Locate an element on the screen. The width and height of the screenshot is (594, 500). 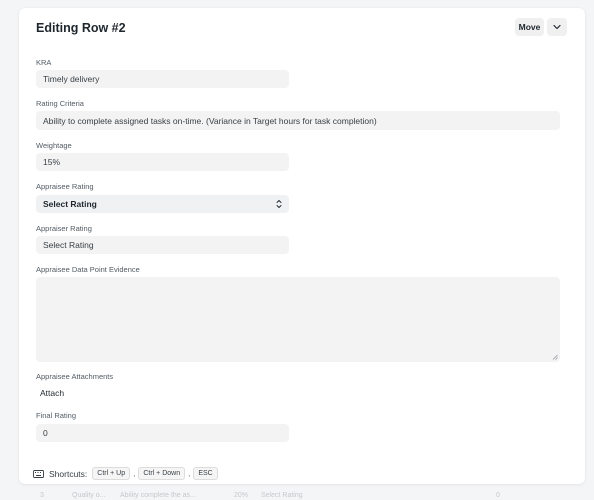
shortcut-esc: ESC is located at coordinates (205, 473).